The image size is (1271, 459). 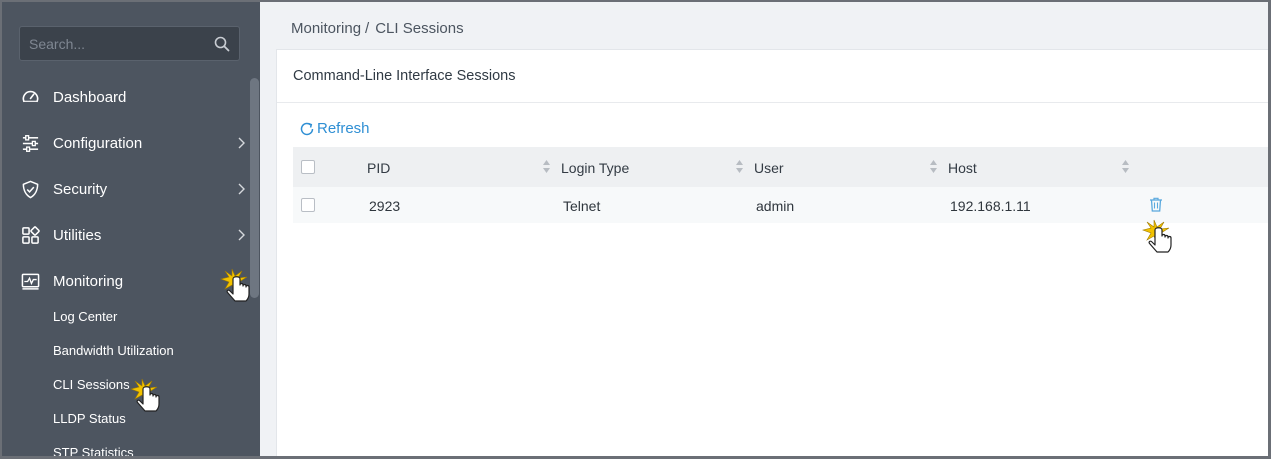 I want to click on divider, so click(x=772, y=102).